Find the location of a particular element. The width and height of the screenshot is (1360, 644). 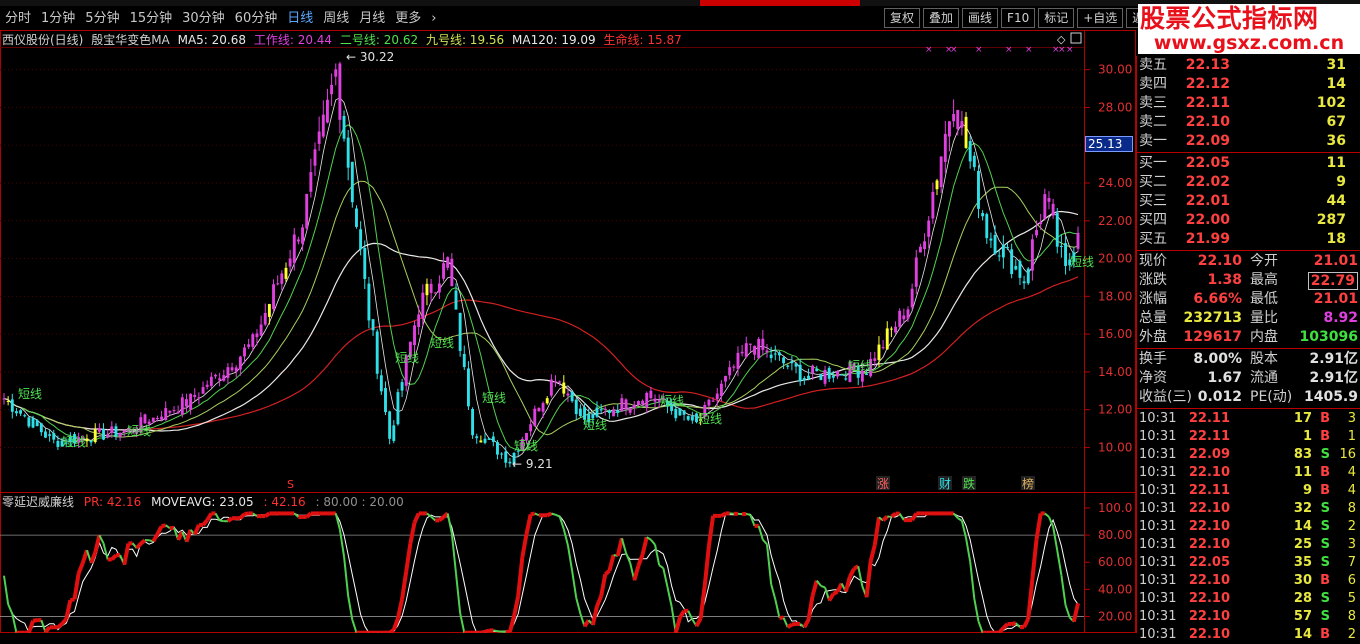

order-label: 卖三 is located at coordinates (1153, 103).